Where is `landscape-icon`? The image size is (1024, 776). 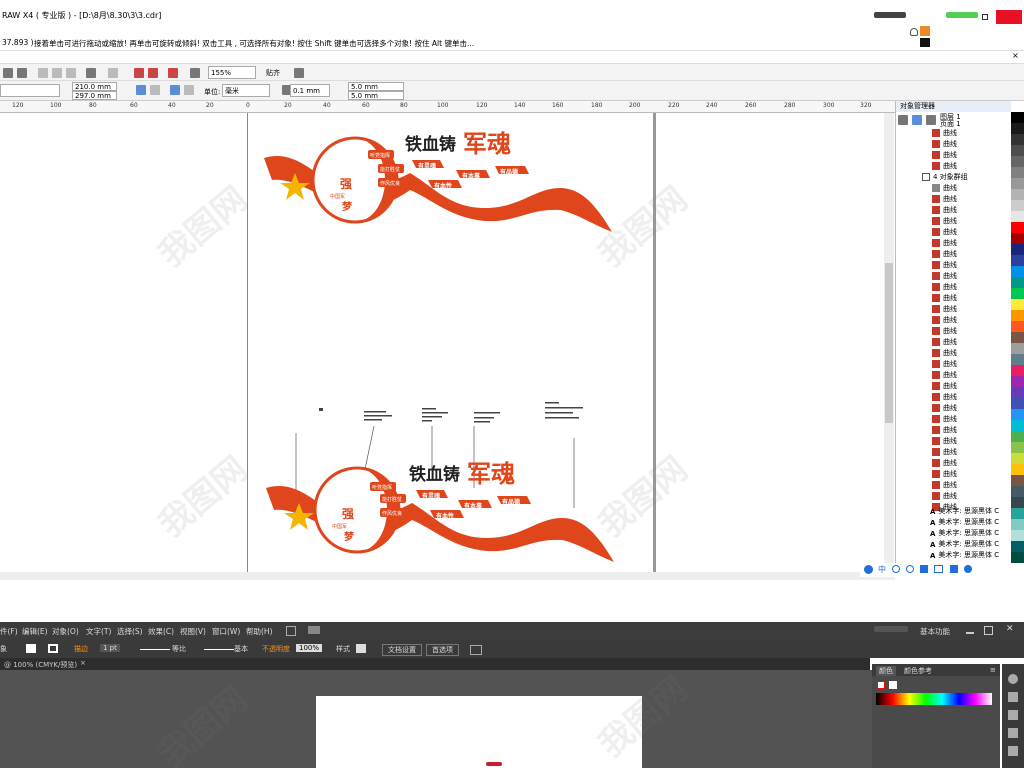
landscape-icon is located at coordinates (155, 90).